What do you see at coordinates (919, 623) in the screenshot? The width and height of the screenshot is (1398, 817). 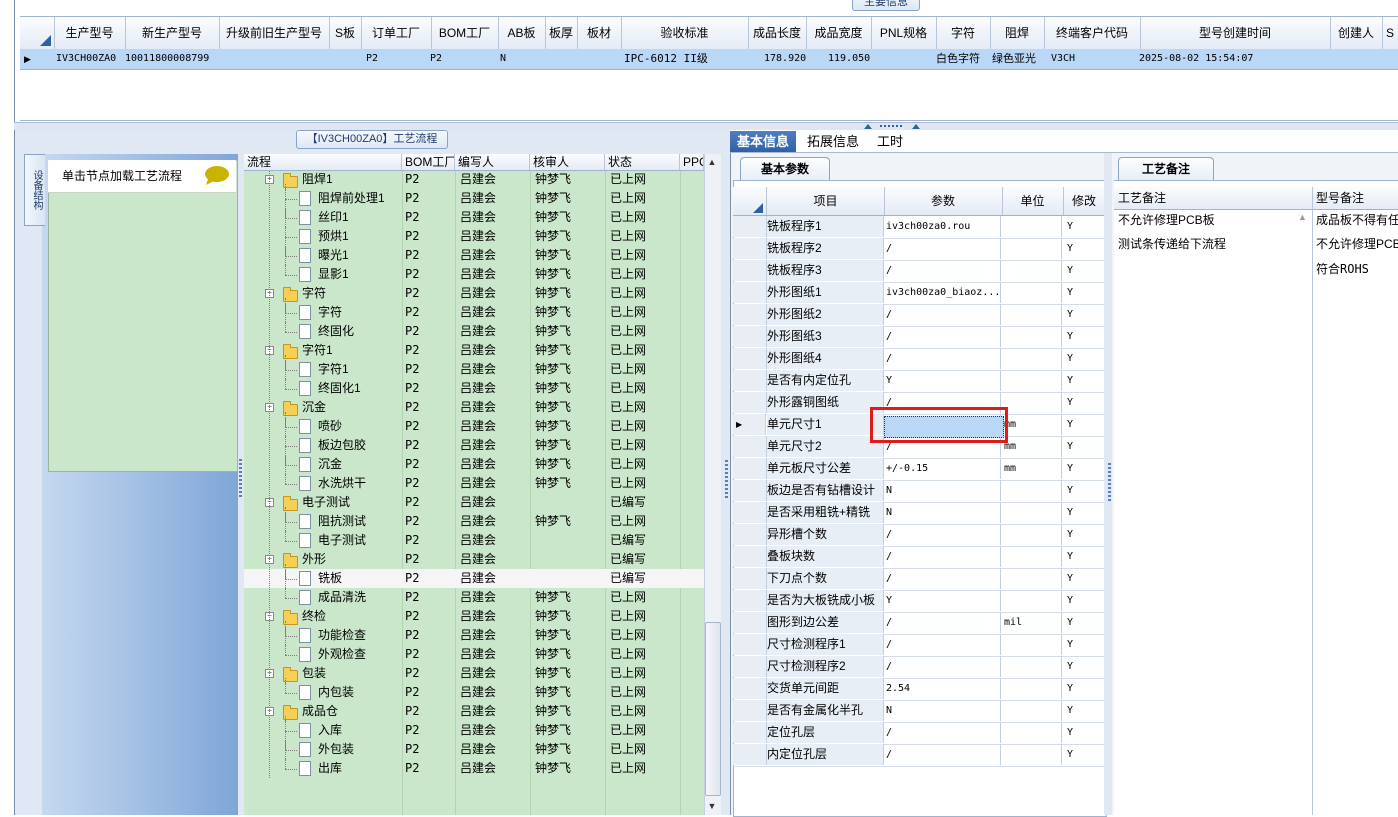 I see `param-row: 图形到边公差 / mil Y` at bounding box center [919, 623].